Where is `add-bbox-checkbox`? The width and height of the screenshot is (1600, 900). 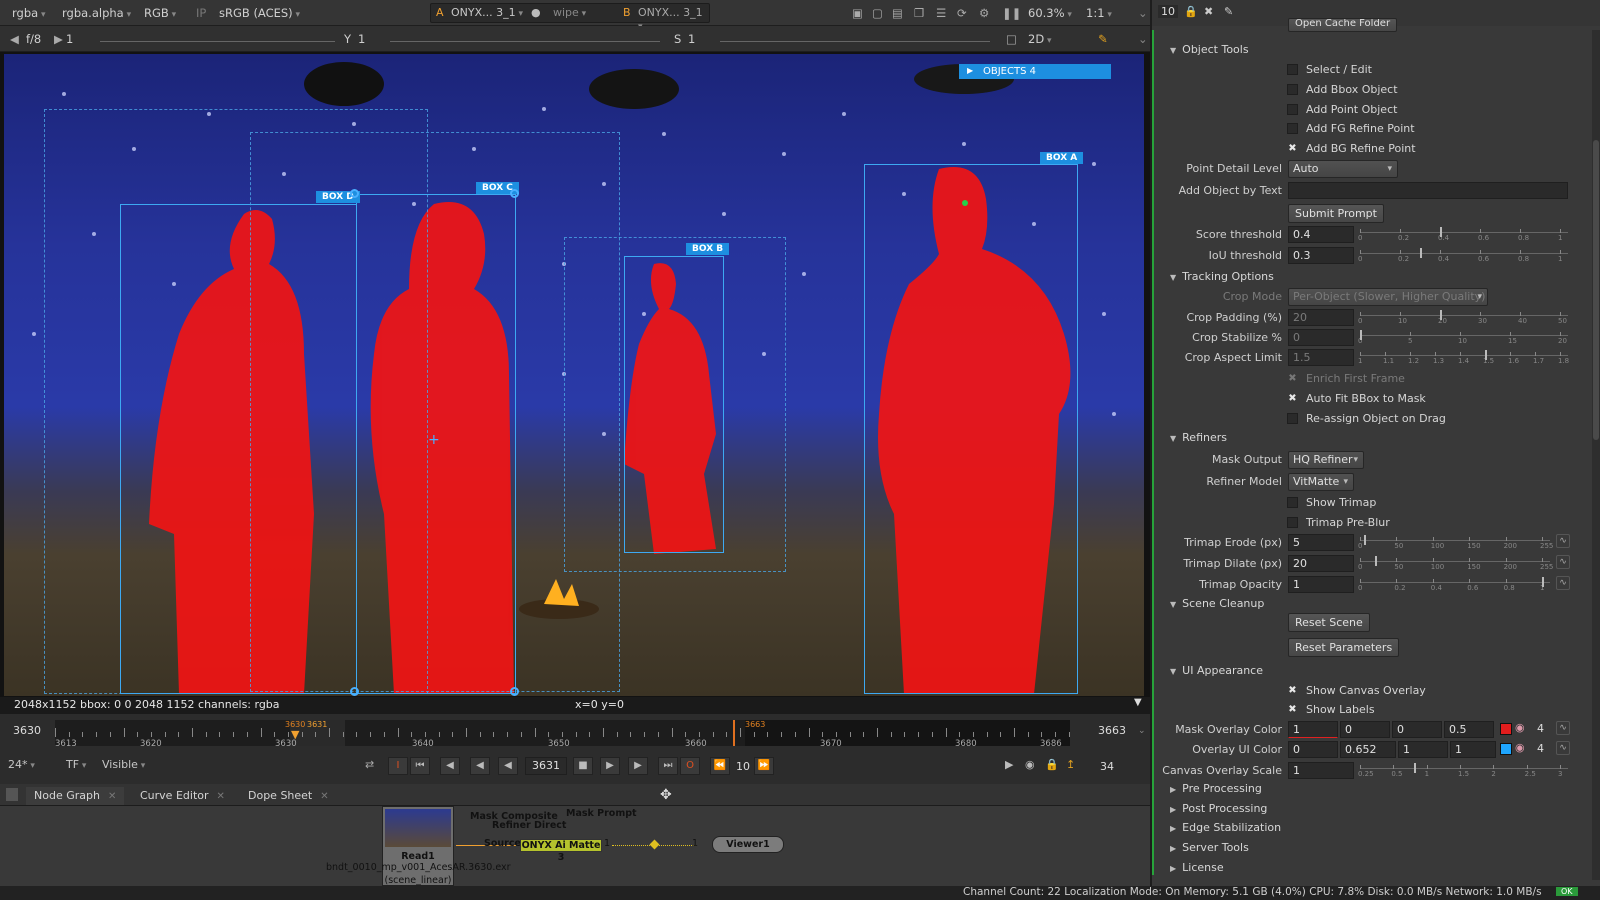
add-bbox-checkbox is located at coordinates (1292, 89).